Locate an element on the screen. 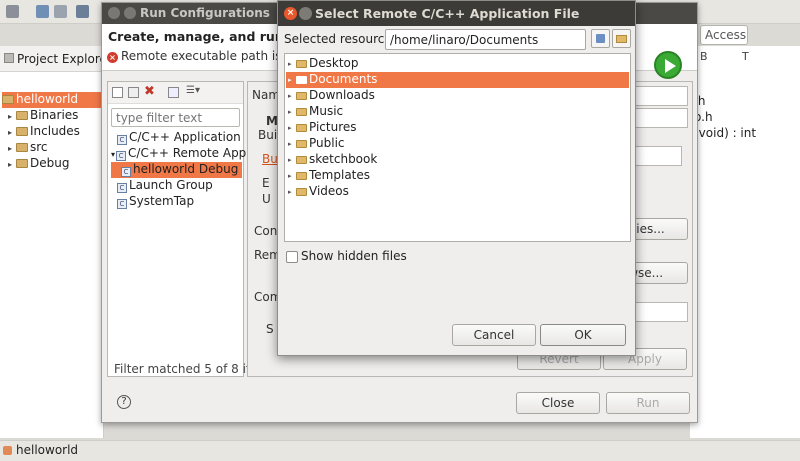 The height and width of the screenshot is (461, 800). editor-toolbar-t: T is located at coordinates (745, 56).